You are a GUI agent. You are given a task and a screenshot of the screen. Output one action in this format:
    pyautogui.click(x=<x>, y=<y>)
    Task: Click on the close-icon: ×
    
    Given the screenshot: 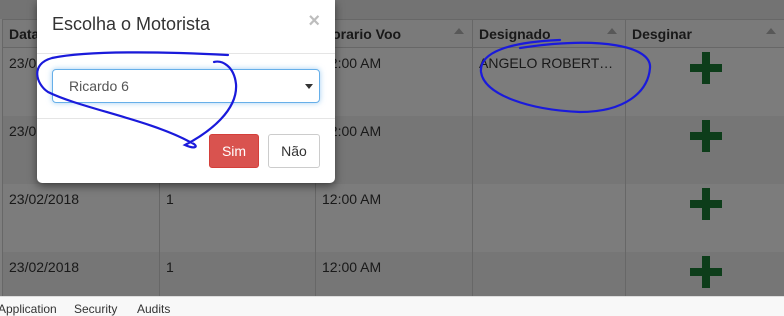 What is the action you would take?
    pyautogui.click(x=314, y=21)
    